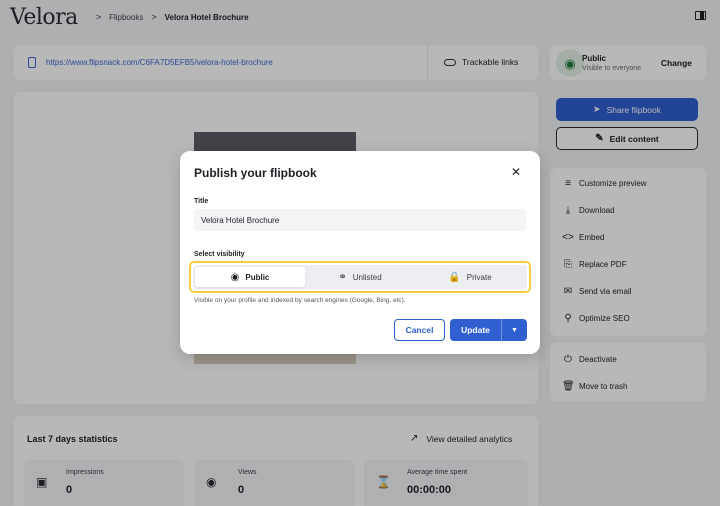 The width and height of the screenshot is (720, 506). What do you see at coordinates (475, 330) in the screenshot?
I see `update-label: Update` at bounding box center [475, 330].